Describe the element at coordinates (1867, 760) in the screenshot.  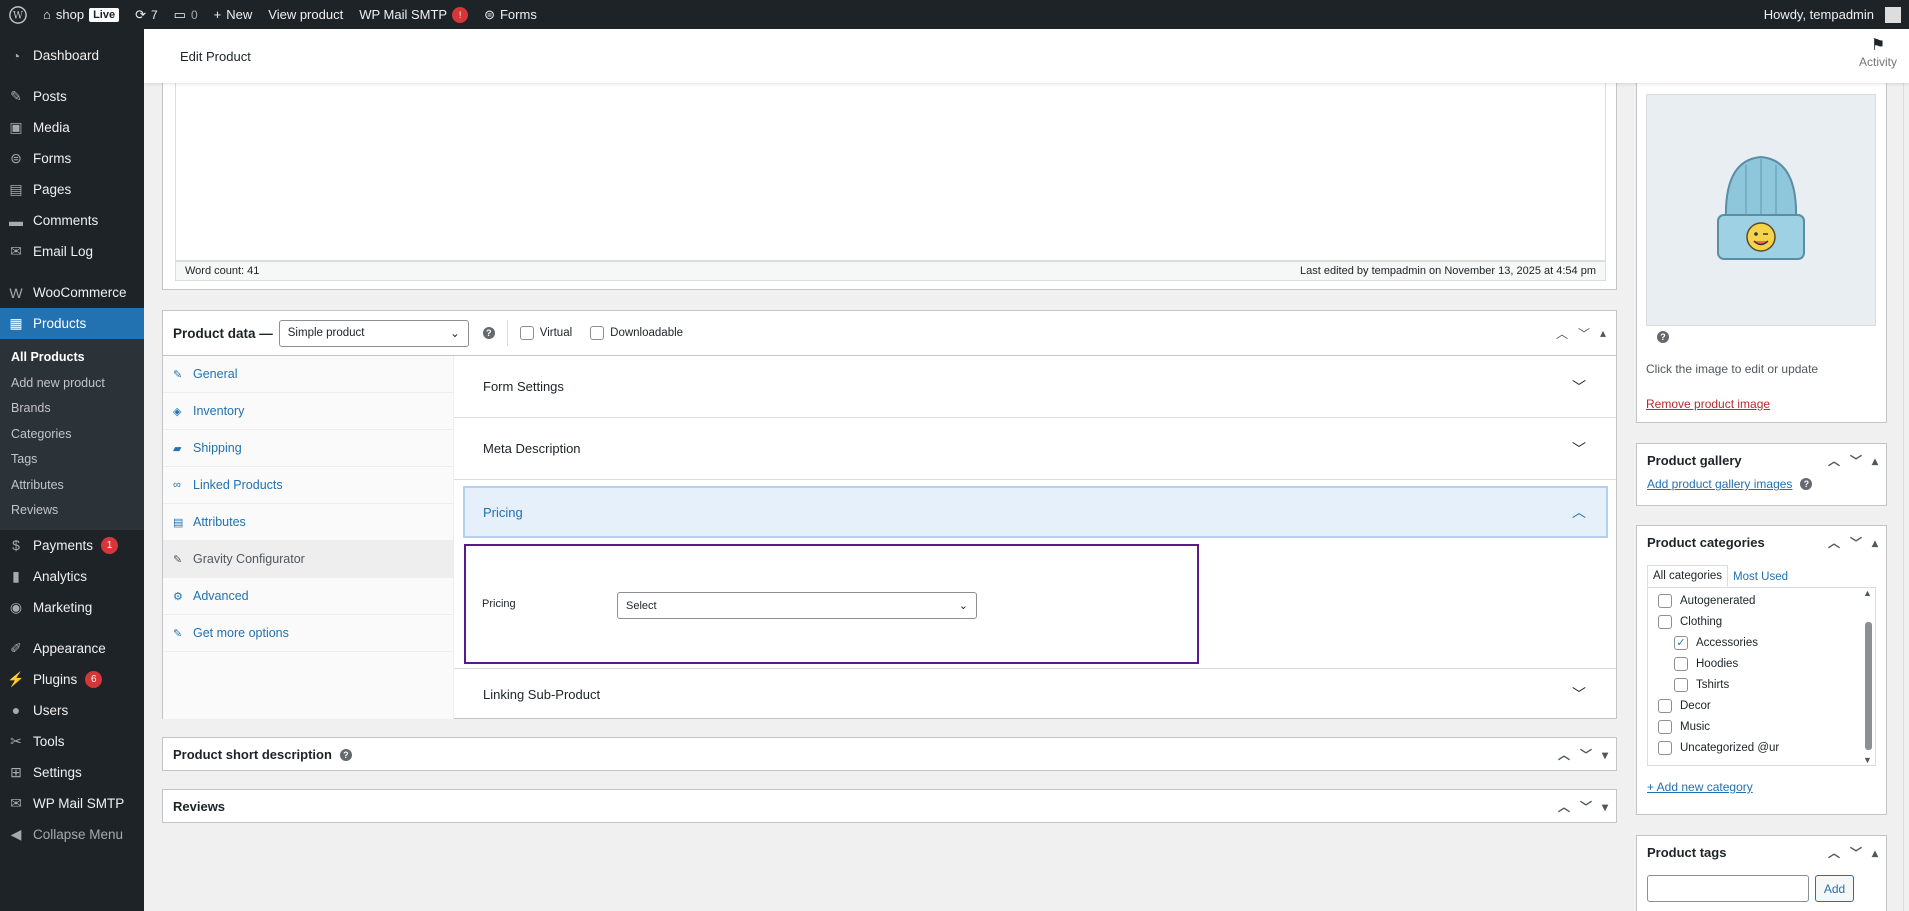
I see `scroll-down-icon: ▼` at that location.